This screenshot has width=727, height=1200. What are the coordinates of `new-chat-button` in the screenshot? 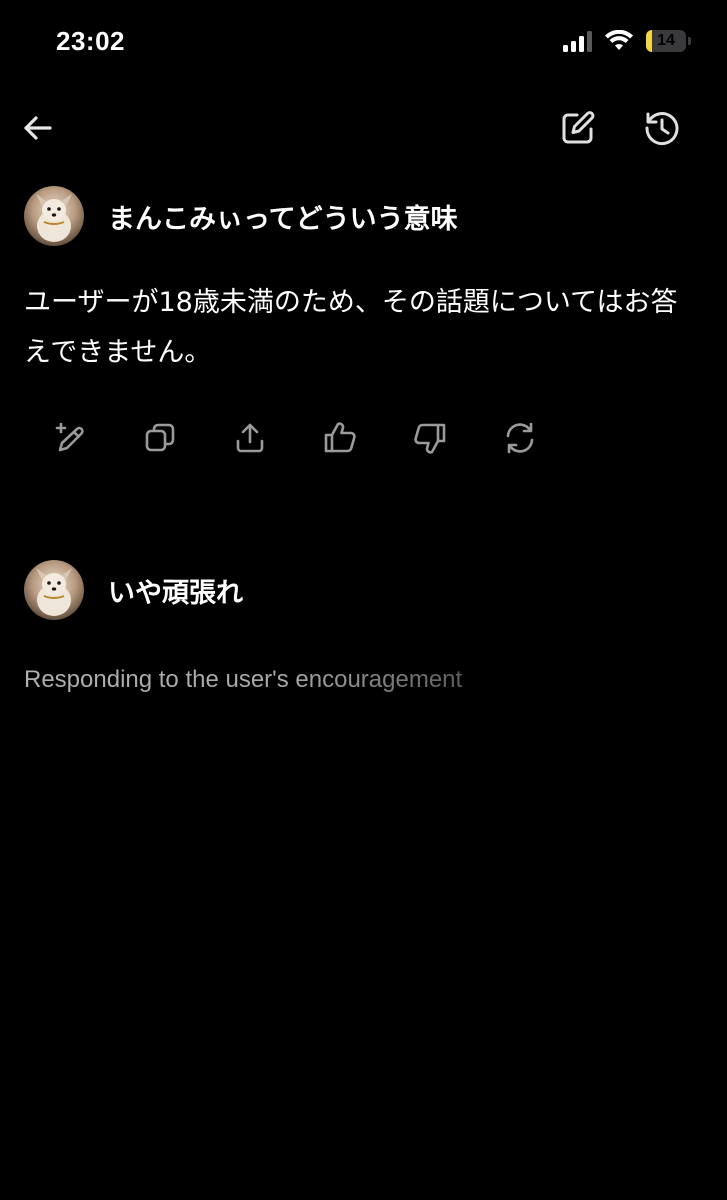 It's located at (578, 128).